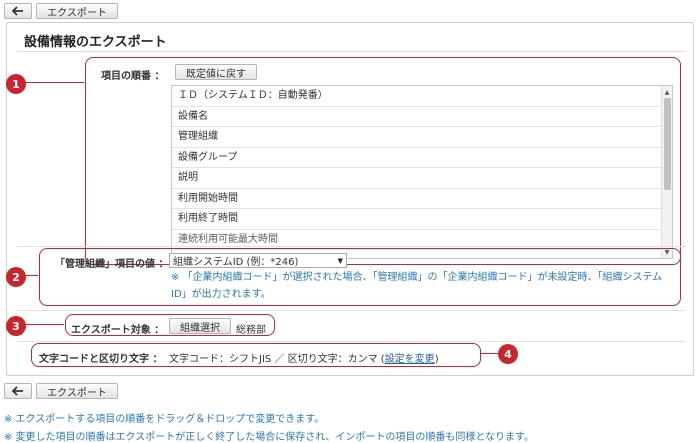  What do you see at coordinates (508, 354) in the screenshot?
I see `annotation-badge-4: 4` at bounding box center [508, 354].